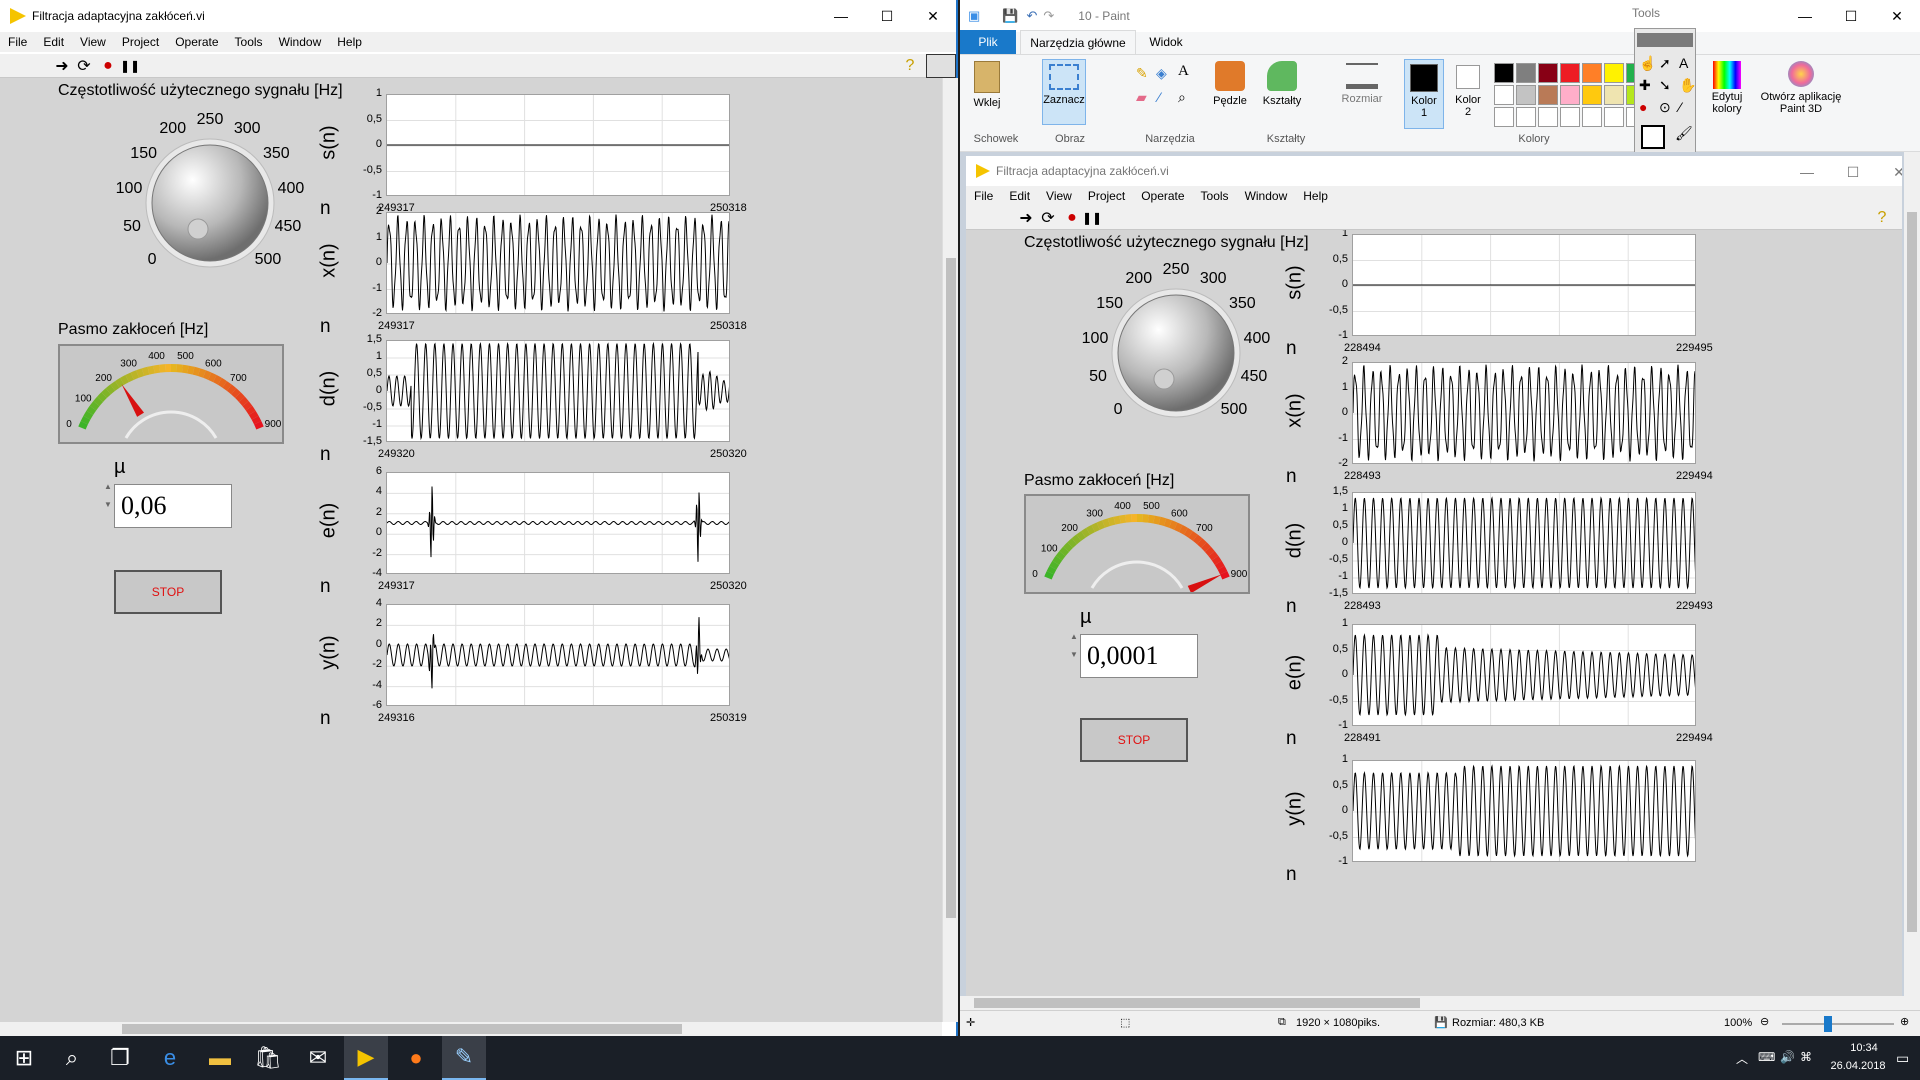  What do you see at coordinates (416, 1058) in the screenshot?
I see `firefox-icon: ●` at bounding box center [416, 1058].